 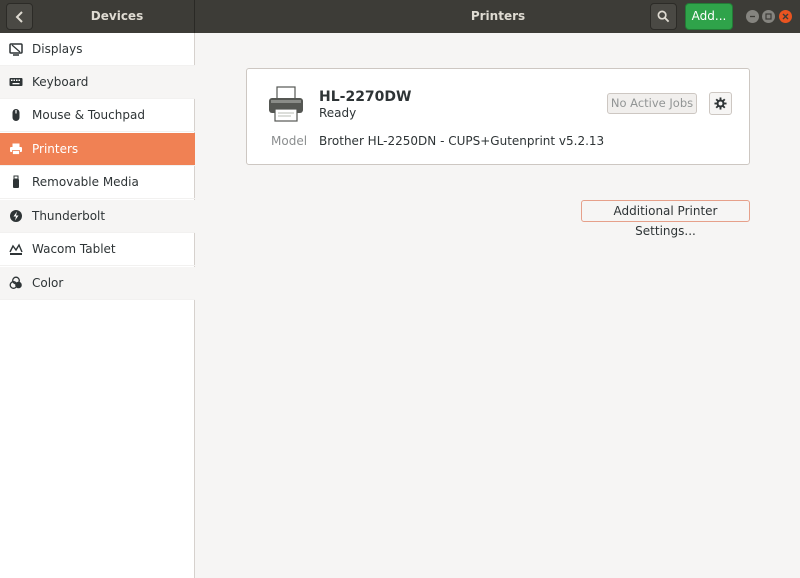 I want to click on chevron-left-icon, so click(x=19, y=16).